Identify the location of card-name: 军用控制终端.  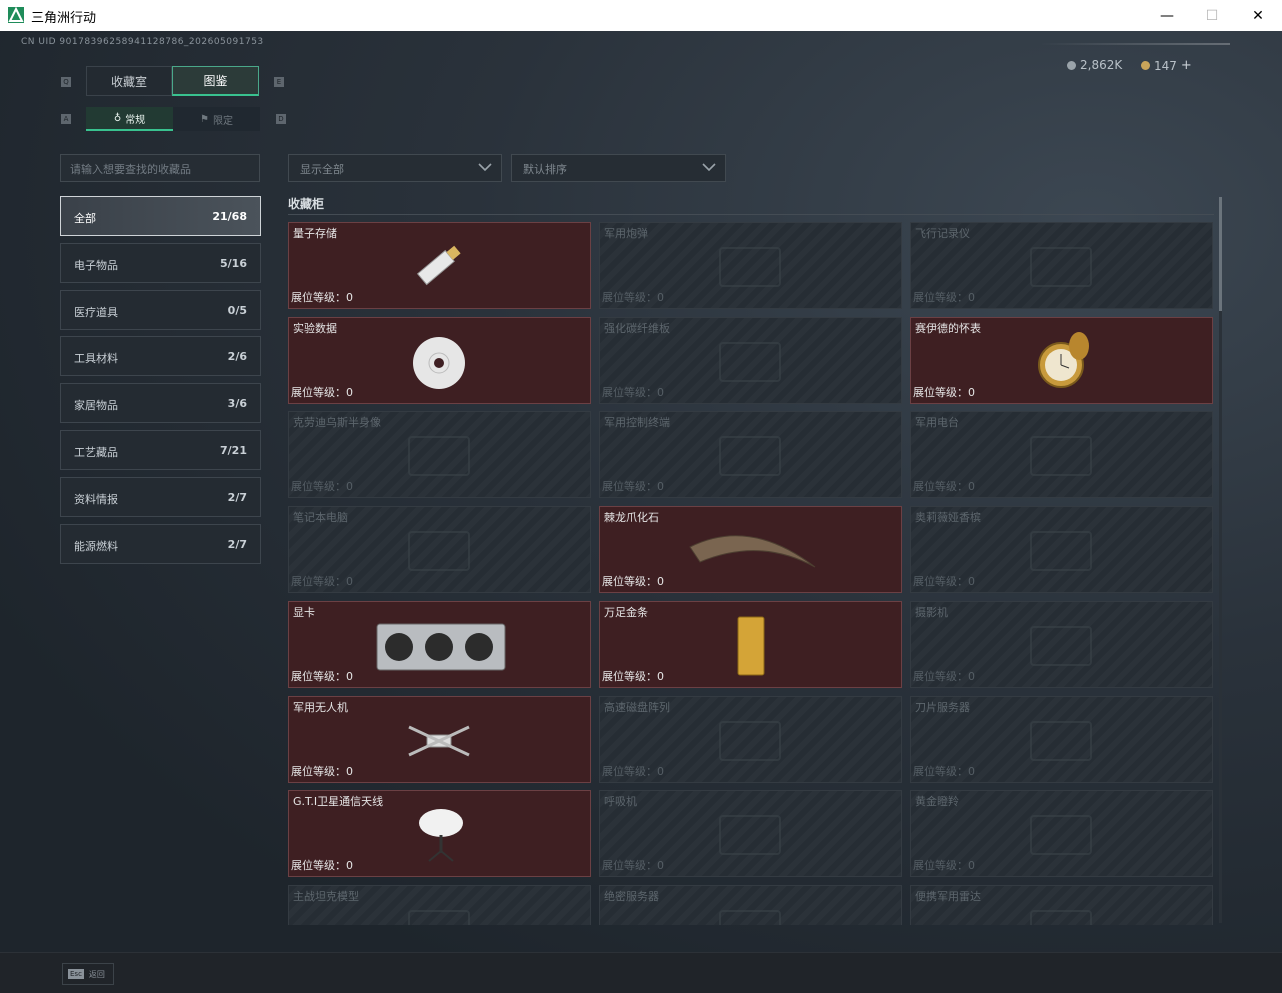
(637, 423).